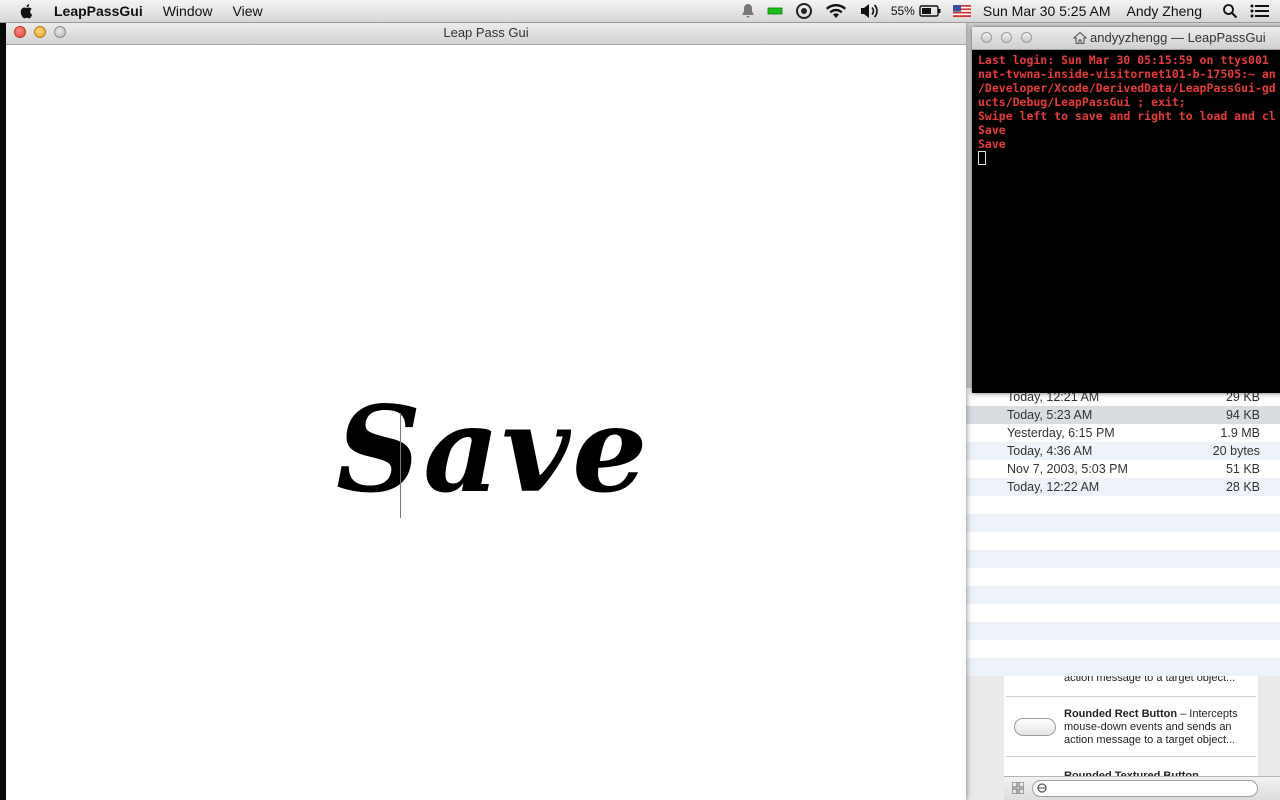 This screenshot has width=1280, height=800. I want to click on notification-center-icon, so click(1260, 11).